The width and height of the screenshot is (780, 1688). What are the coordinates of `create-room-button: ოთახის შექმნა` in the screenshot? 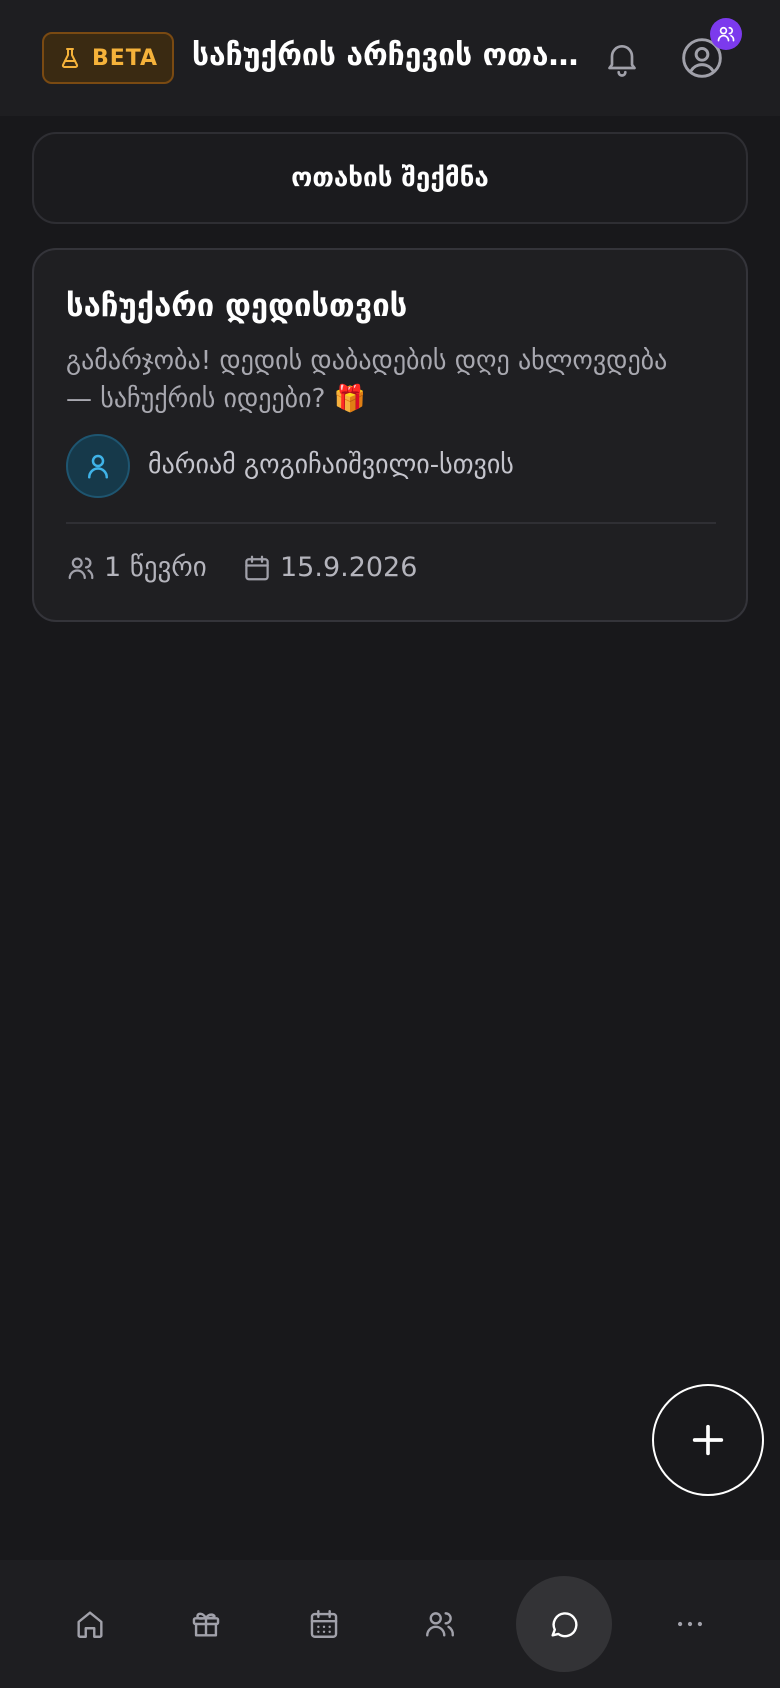 It's located at (390, 178).